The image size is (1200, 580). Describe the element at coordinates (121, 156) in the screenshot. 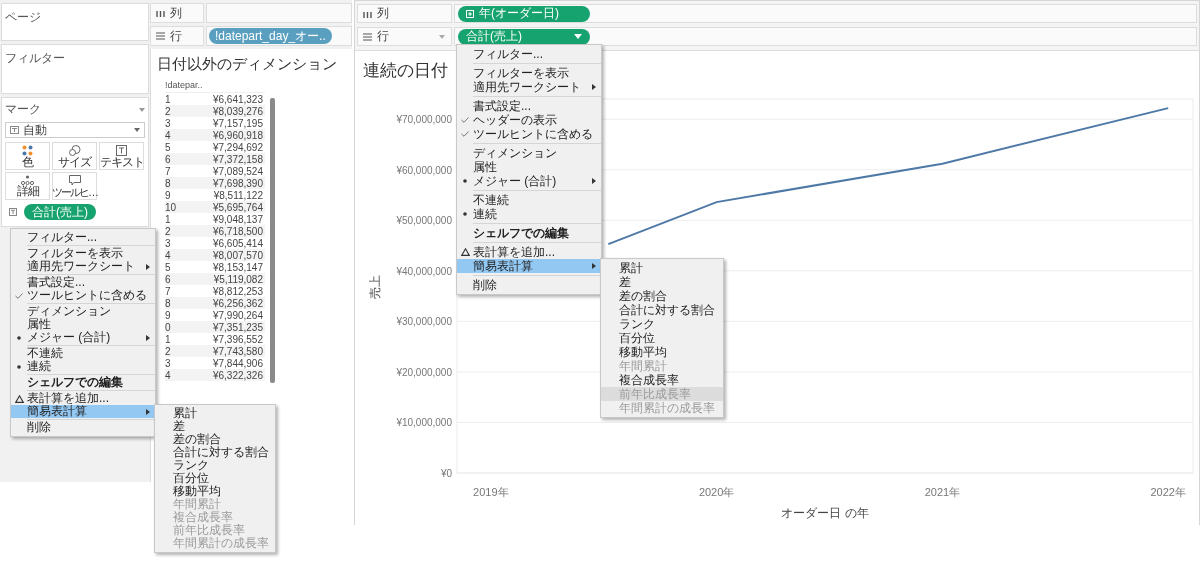

I see `mark-button: テキスト` at that location.